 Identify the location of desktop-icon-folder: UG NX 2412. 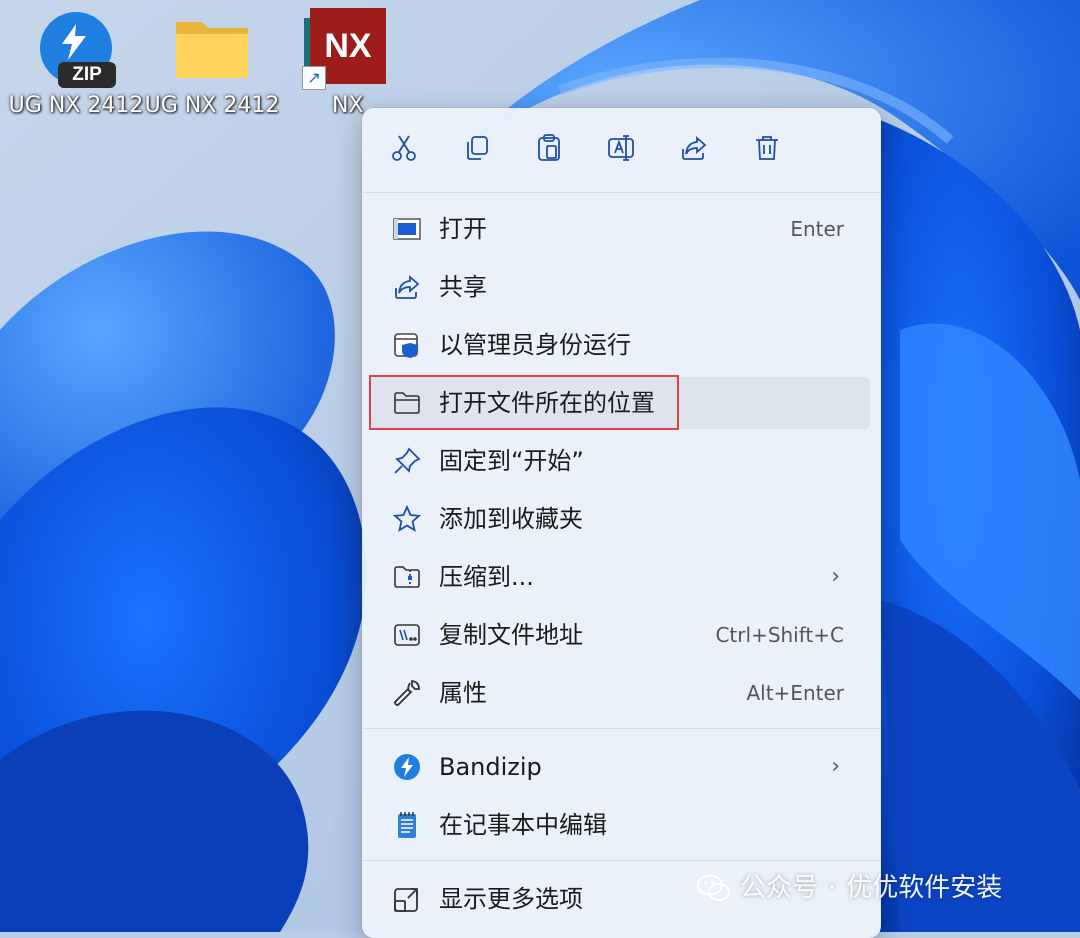
(212, 64).